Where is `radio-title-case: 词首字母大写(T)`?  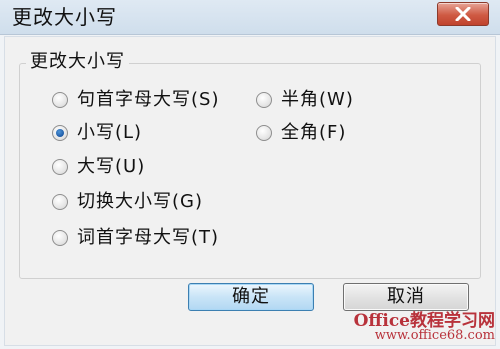 radio-title-case: 词首字母大写(T) is located at coordinates (135, 238).